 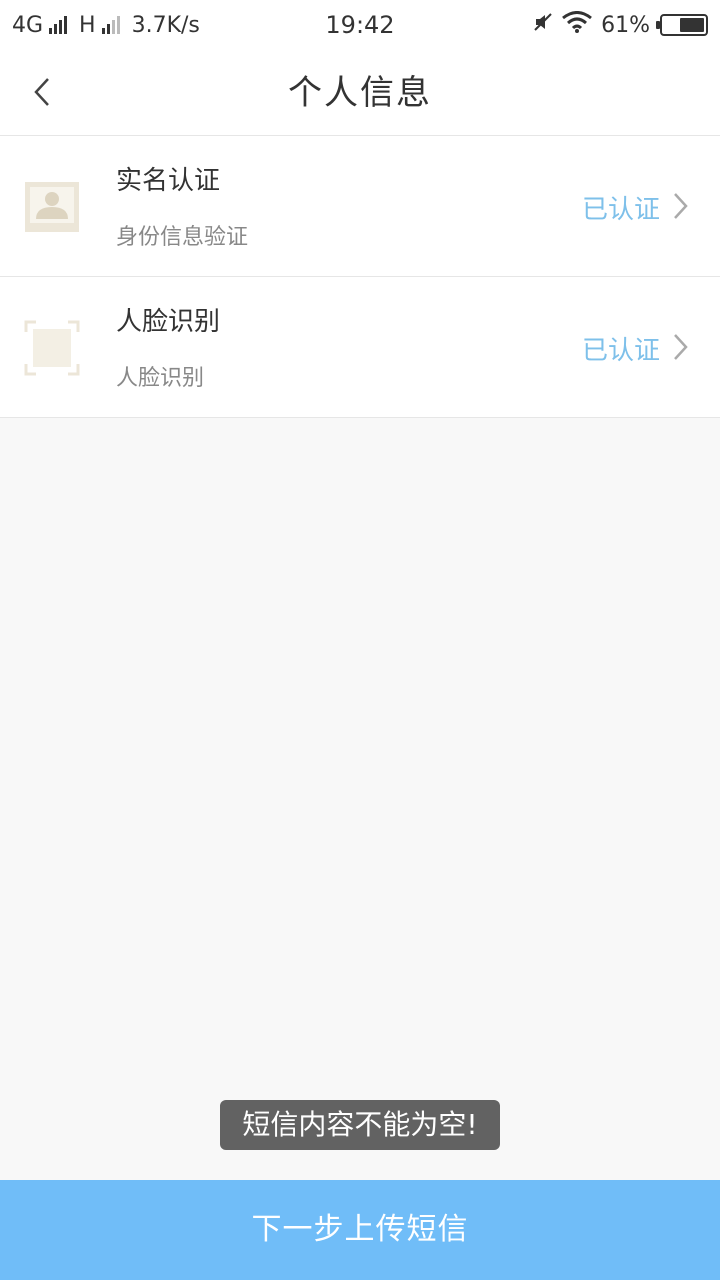 I want to click on page-title: 个人信息, so click(x=360, y=93).